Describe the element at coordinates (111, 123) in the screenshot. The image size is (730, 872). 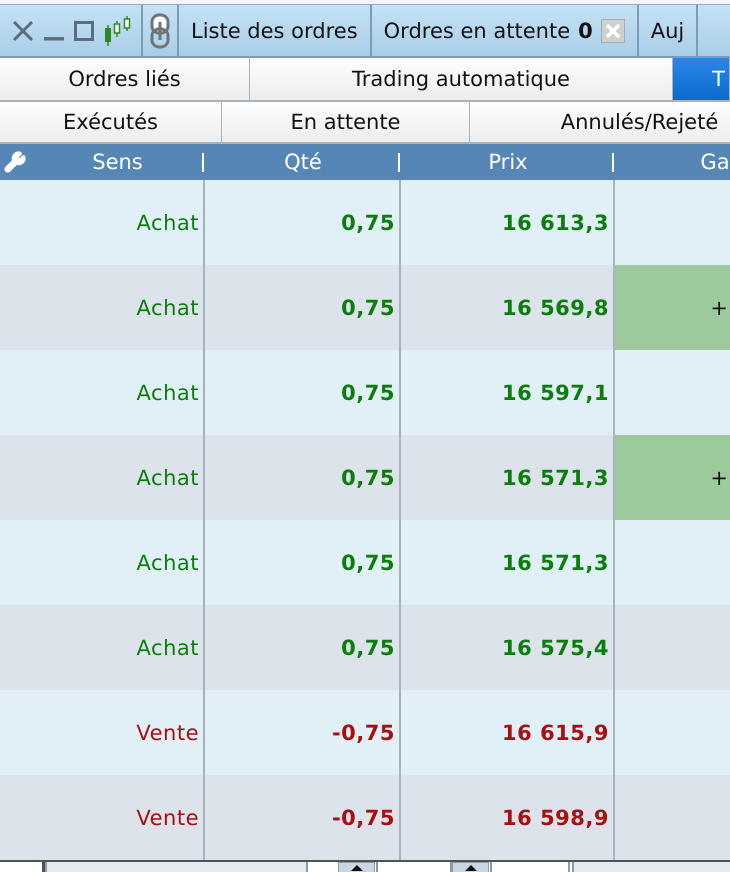
I see `filter-tab: Exécutés` at that location.